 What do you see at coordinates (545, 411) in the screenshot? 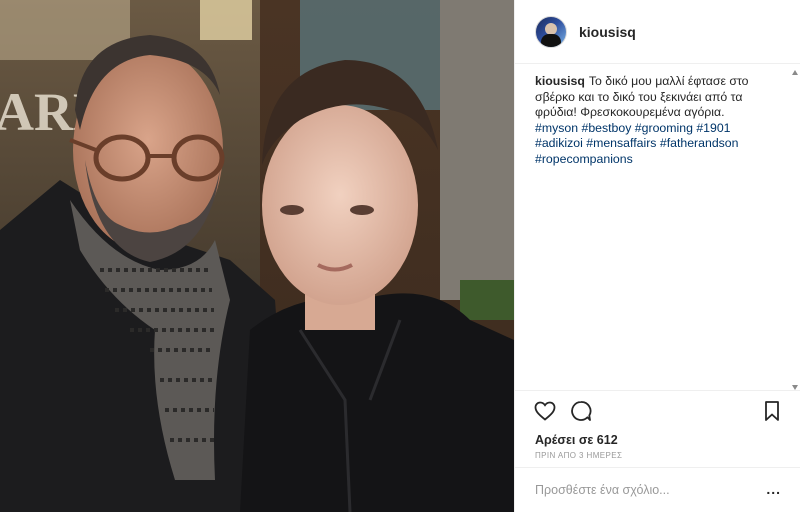
I see `heart-icon` at bounding box center [545, 411].